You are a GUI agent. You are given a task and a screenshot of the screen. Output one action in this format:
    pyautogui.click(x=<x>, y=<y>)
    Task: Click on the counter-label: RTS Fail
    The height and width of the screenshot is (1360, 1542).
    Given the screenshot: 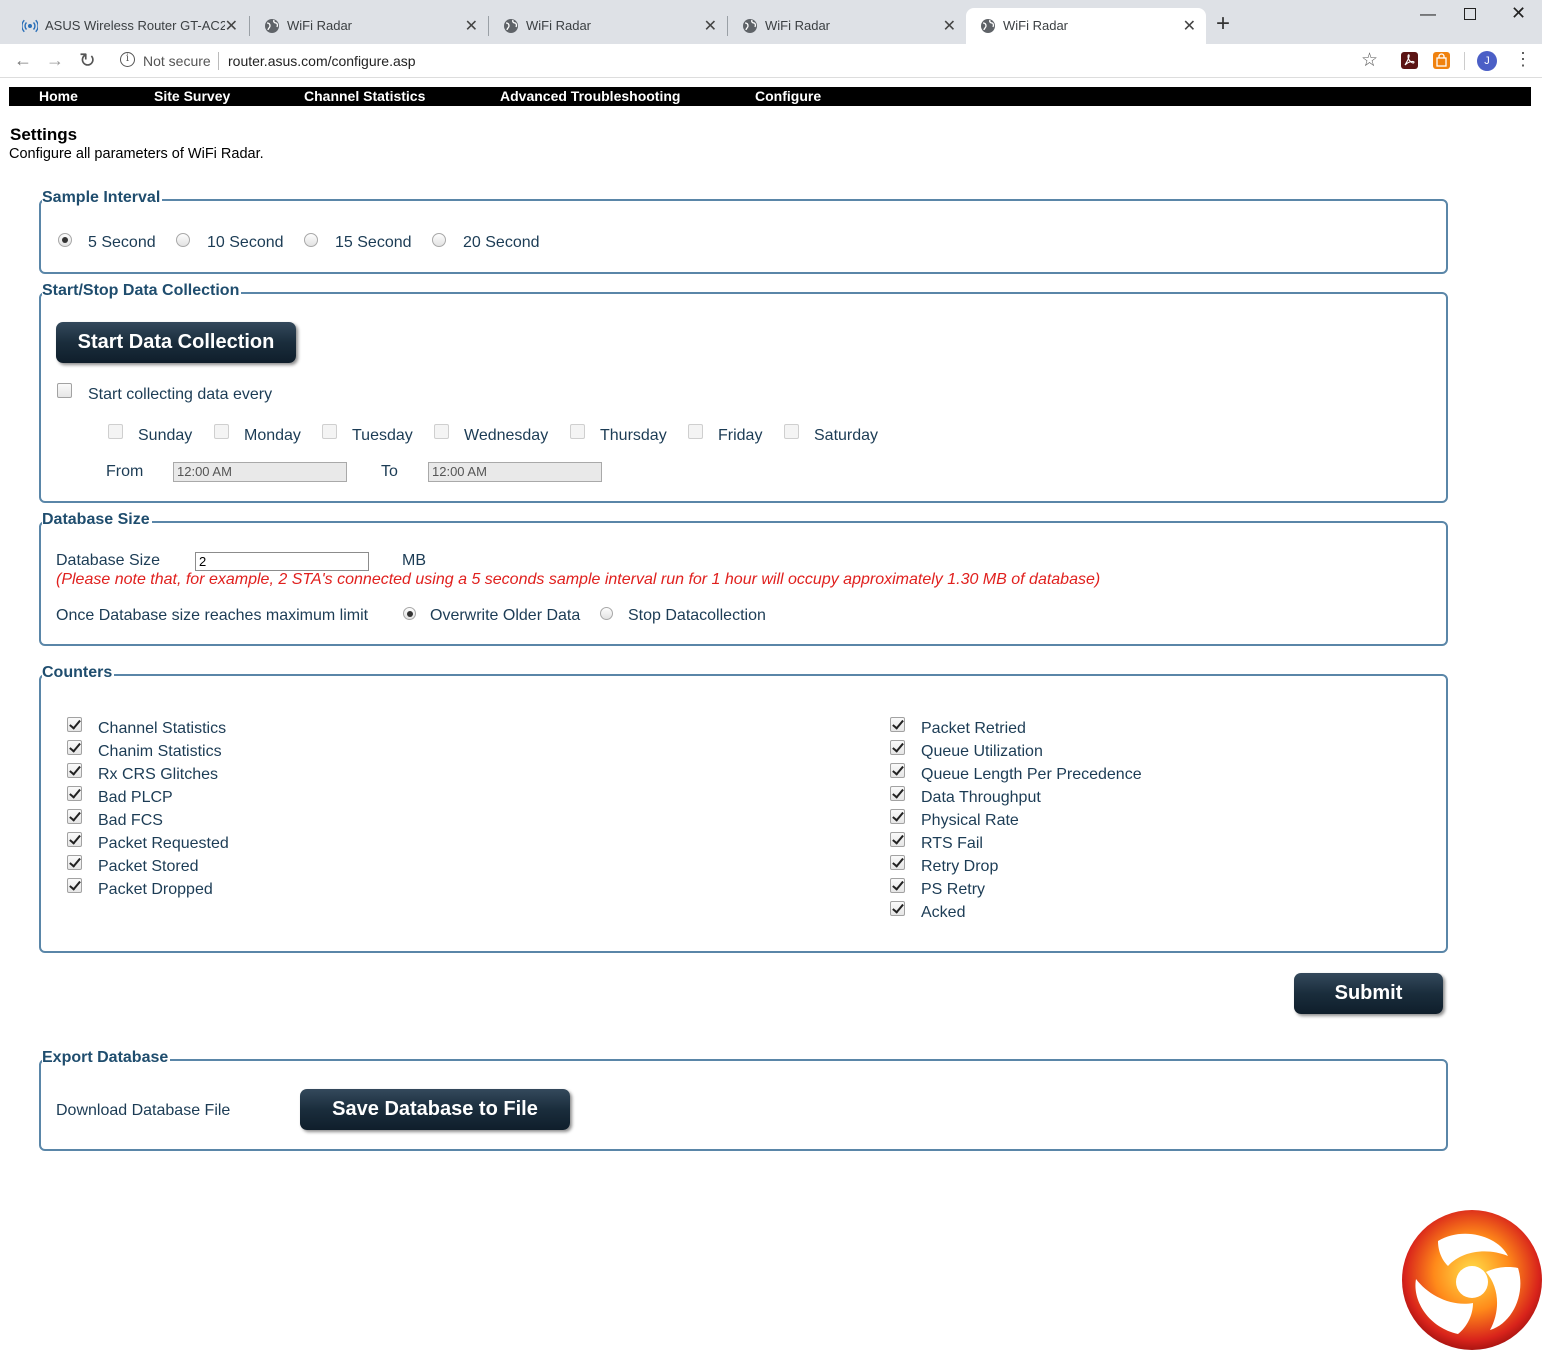 What is the action you would take?
    pyautogui.click(x=952, y=843)
    